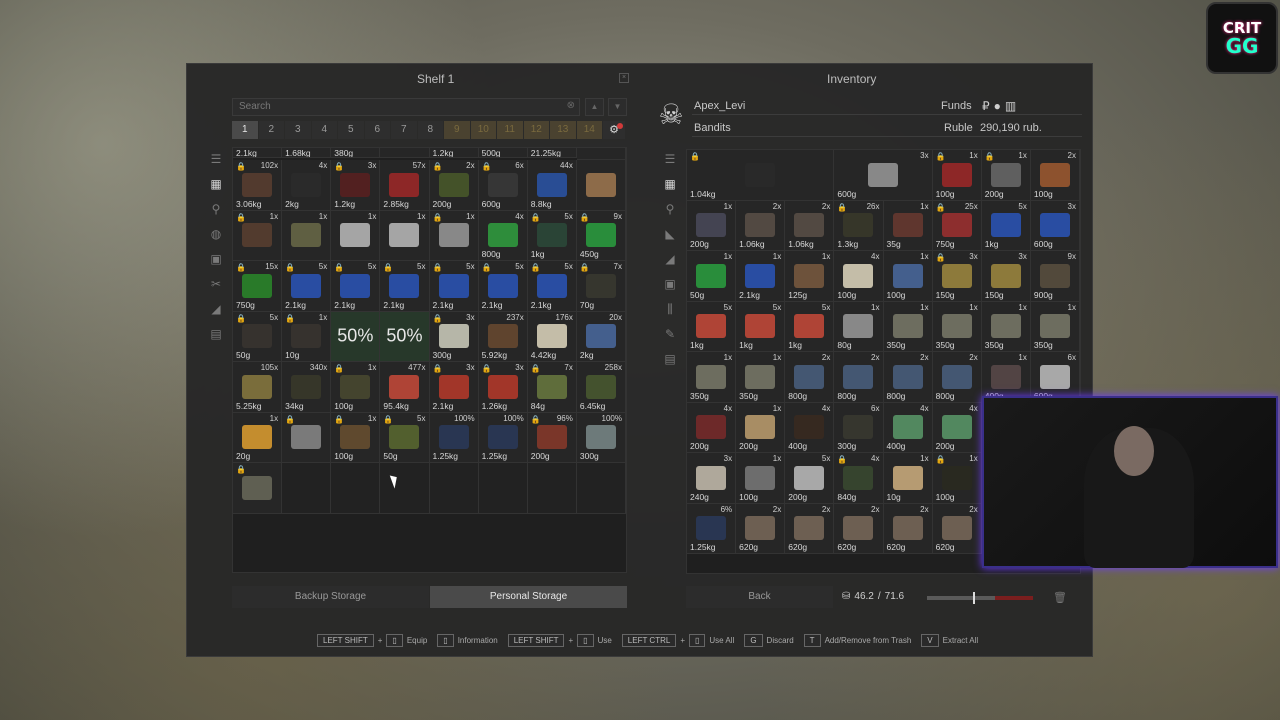 Image resolution: width=1280 pixels, height=720 pixels. Describe the element at coordinates (589, 130) in the screenshot. I see `tab-page: 14` at that location.